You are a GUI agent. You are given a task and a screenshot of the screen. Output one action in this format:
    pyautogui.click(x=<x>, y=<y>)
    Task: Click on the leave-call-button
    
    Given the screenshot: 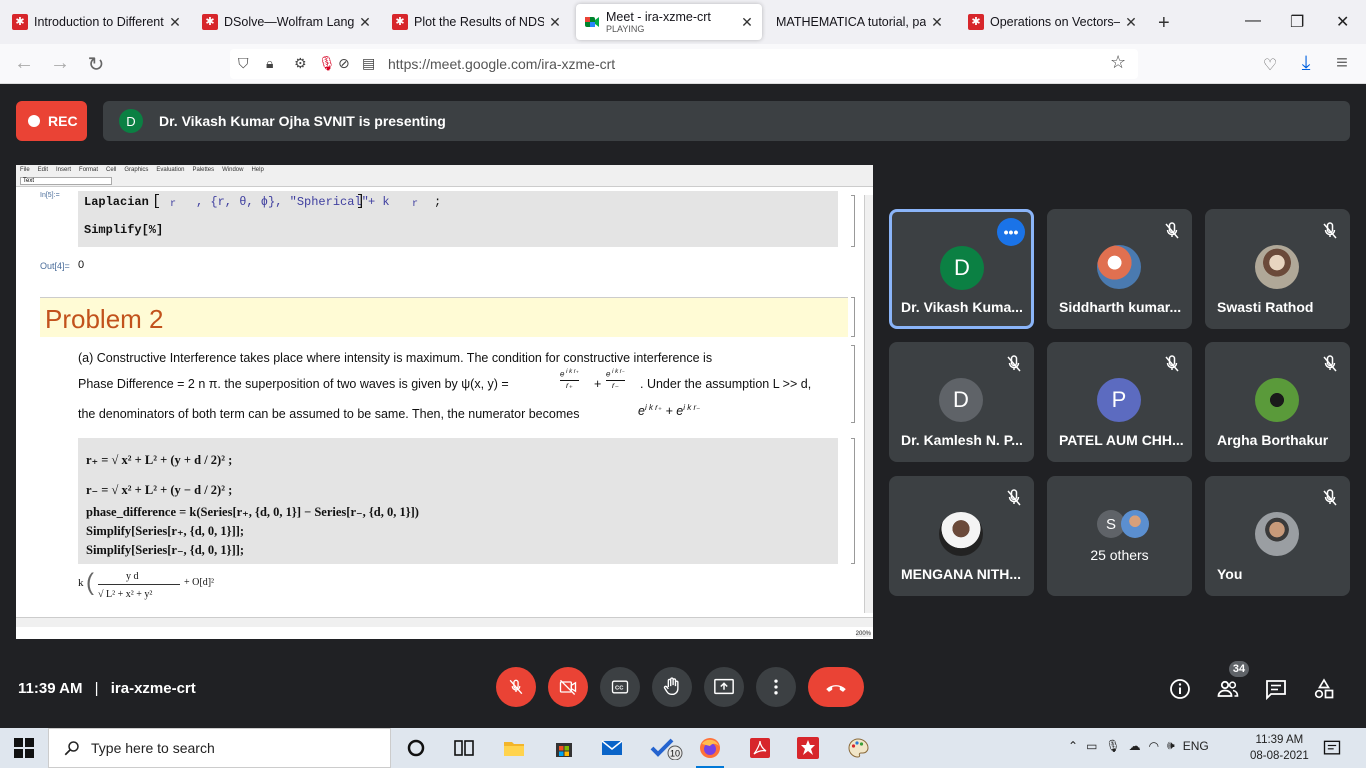 What is the action you would take?
    pyautogui.click(x=836, y=687)
    